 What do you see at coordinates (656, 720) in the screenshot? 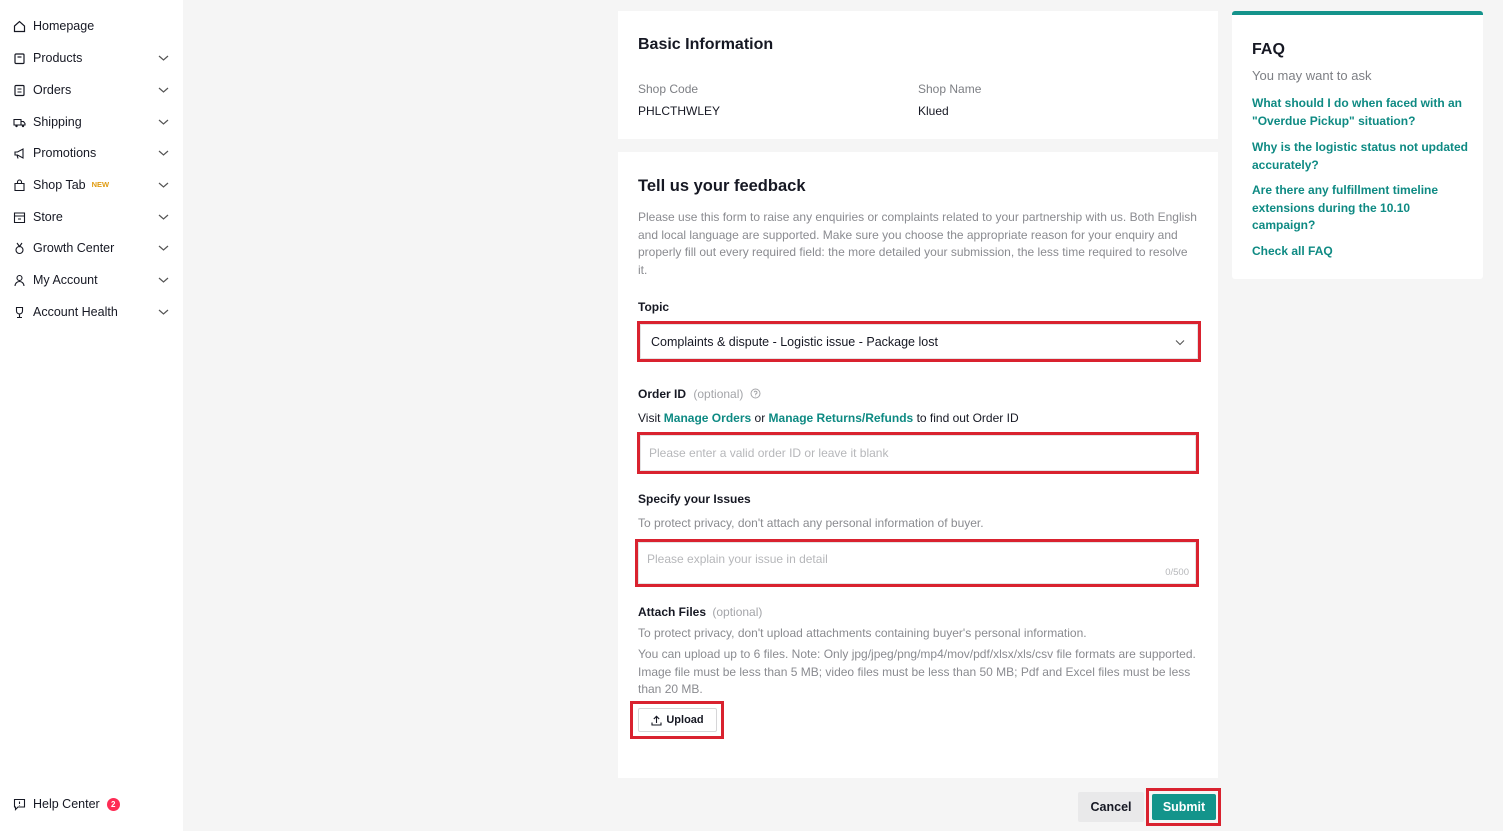
I see `upload-icon` at bounding box center [656, 720].